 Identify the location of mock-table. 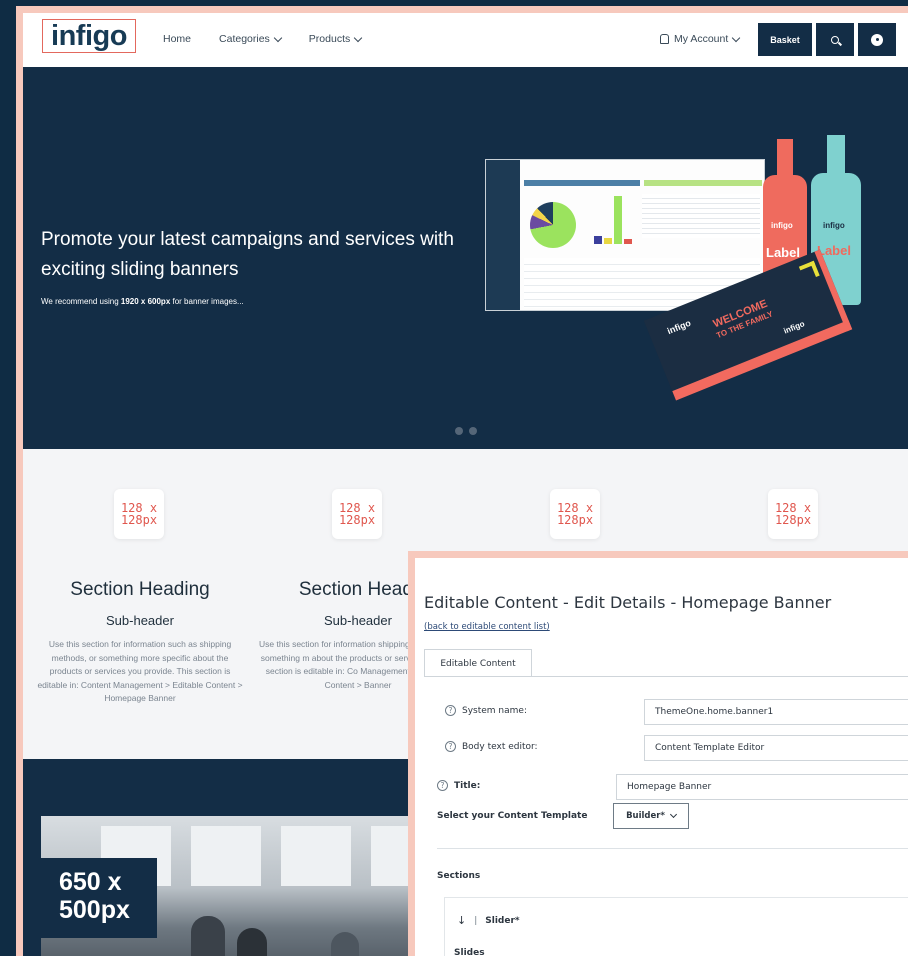
(701, 216).